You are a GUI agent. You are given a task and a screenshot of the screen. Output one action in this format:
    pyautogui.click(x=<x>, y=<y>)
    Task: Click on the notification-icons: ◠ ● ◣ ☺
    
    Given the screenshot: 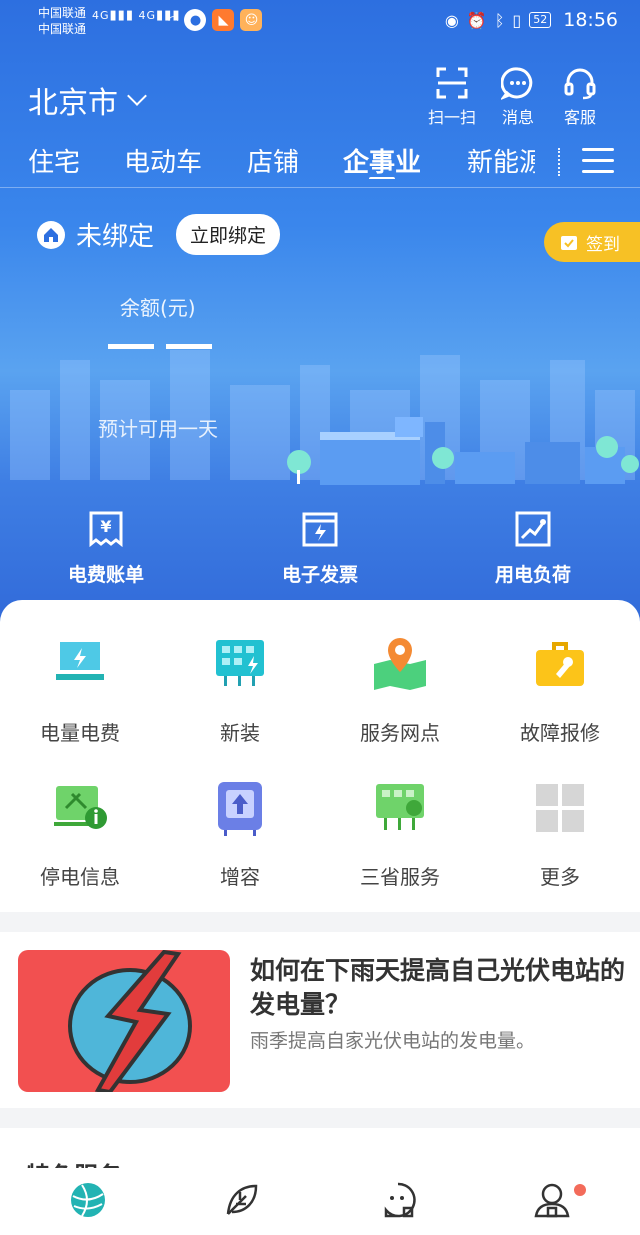 What is the action you would take?
    pyautogui.click(x=215, y=20)
    